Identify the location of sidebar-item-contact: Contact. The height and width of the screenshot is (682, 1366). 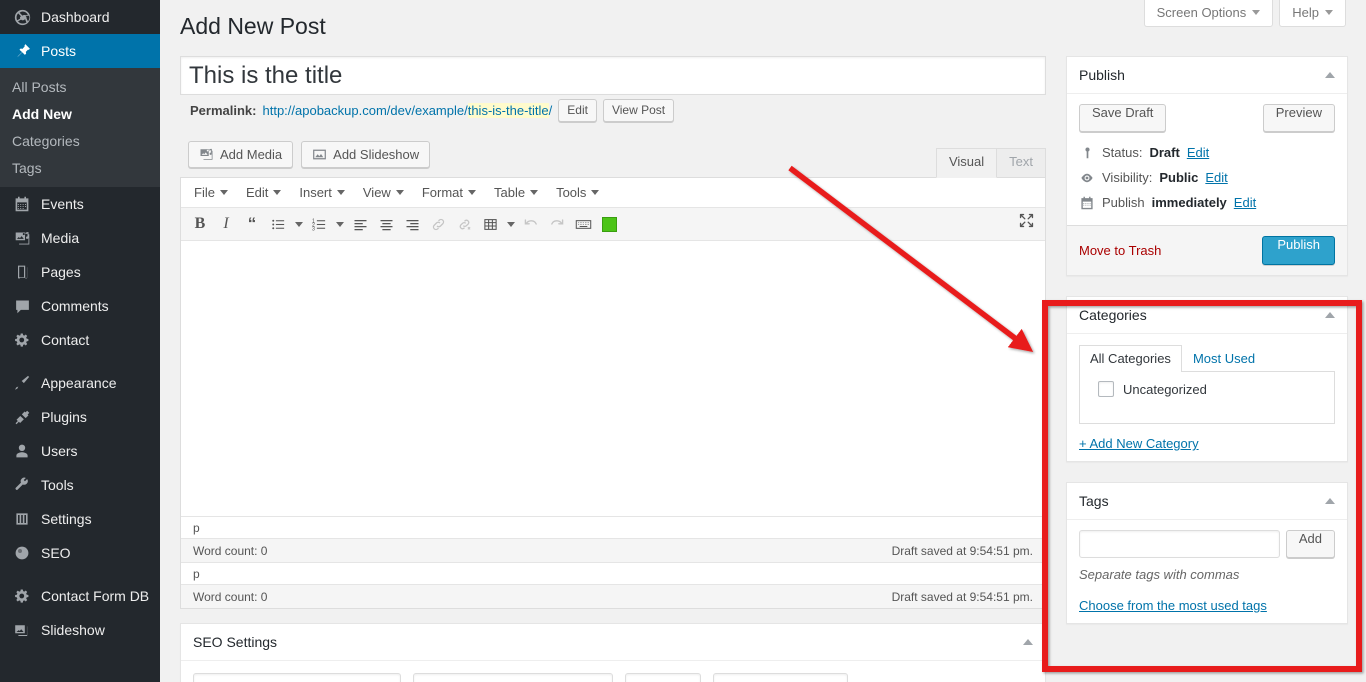
(80, 340).